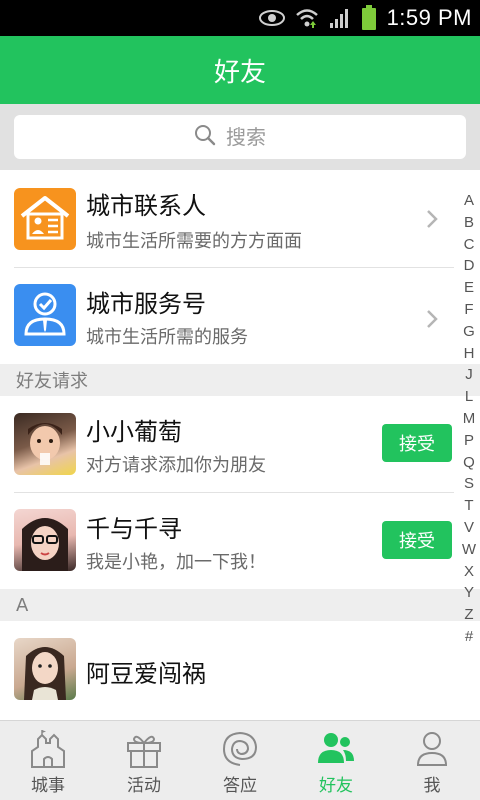 This screenshot has width=480, height=800. What do you see at coordinates (176, 465) in the screenshot?
I see `friend-message: 对方请求添加你为朋友` at bounding box center [176, 465].